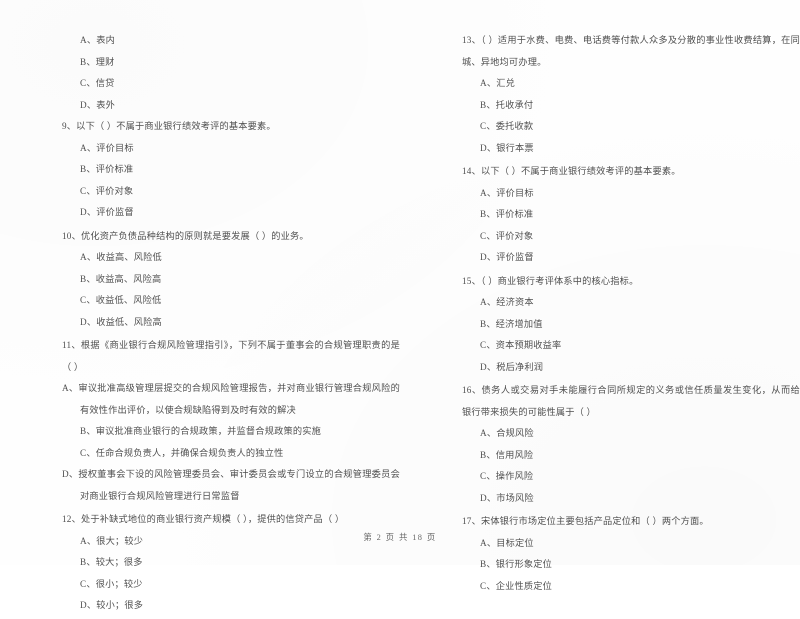  What do you see at coordinates (121, 321) in the screenshot?
I see `option-item: D、收益低、风险高` at bounding box center [121, 321].